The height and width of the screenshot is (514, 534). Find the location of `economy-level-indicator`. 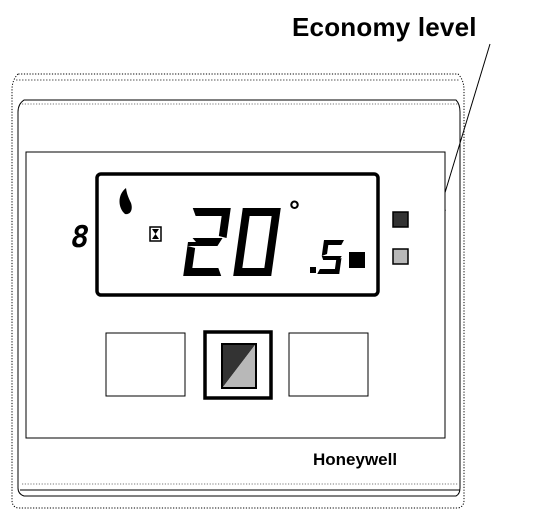

economy-level-indicator is located at coordinates (400, 256).